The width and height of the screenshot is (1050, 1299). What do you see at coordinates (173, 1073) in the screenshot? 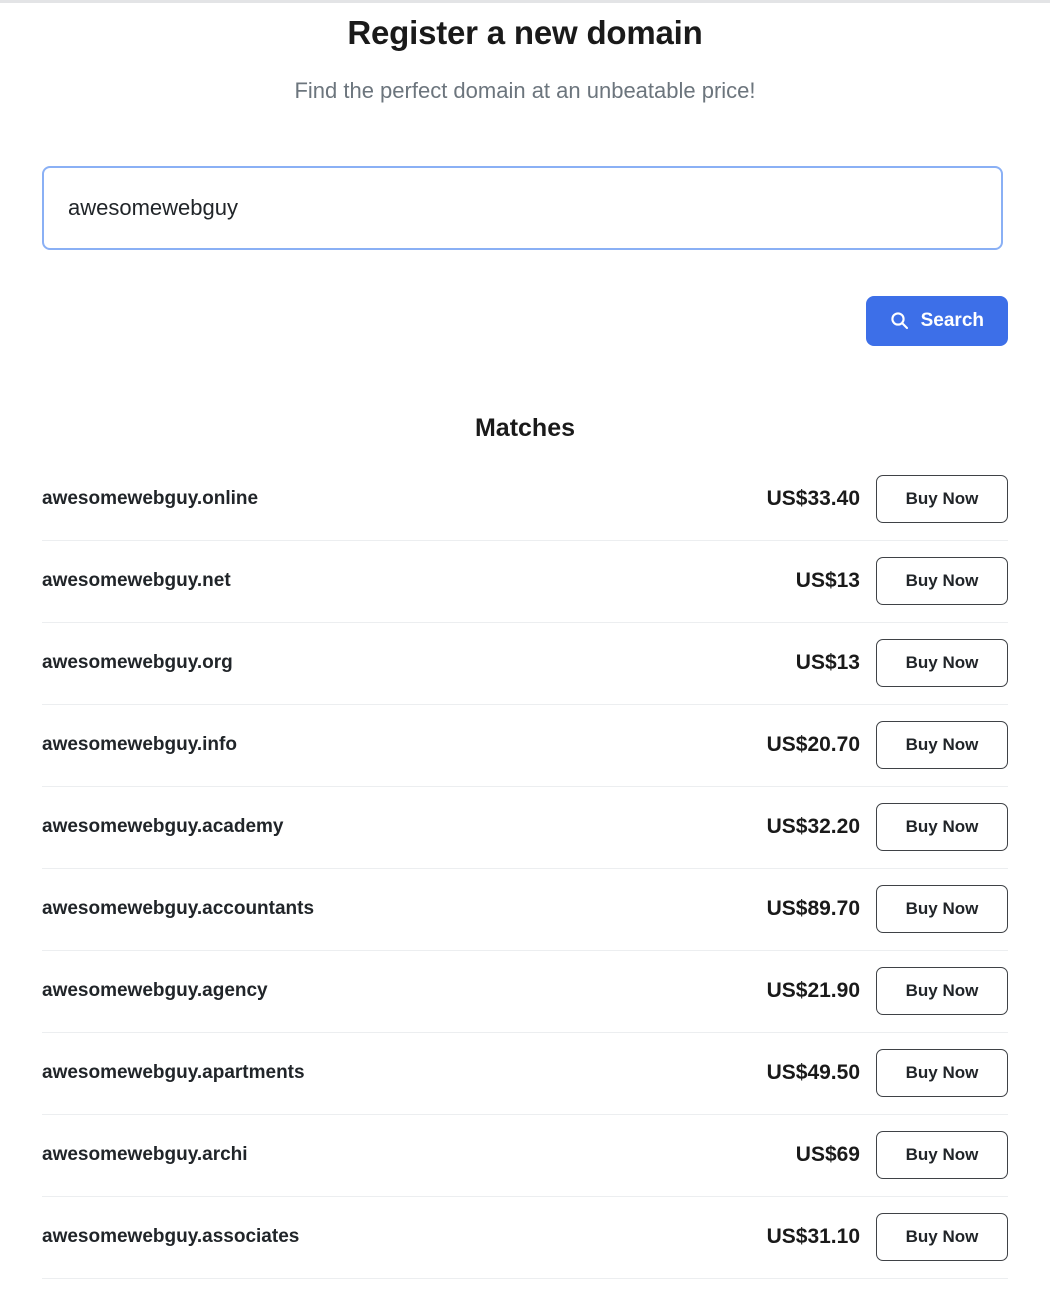
I see `domain-name: awesomewebguy.apartments` at bounding box center [173, 1073].